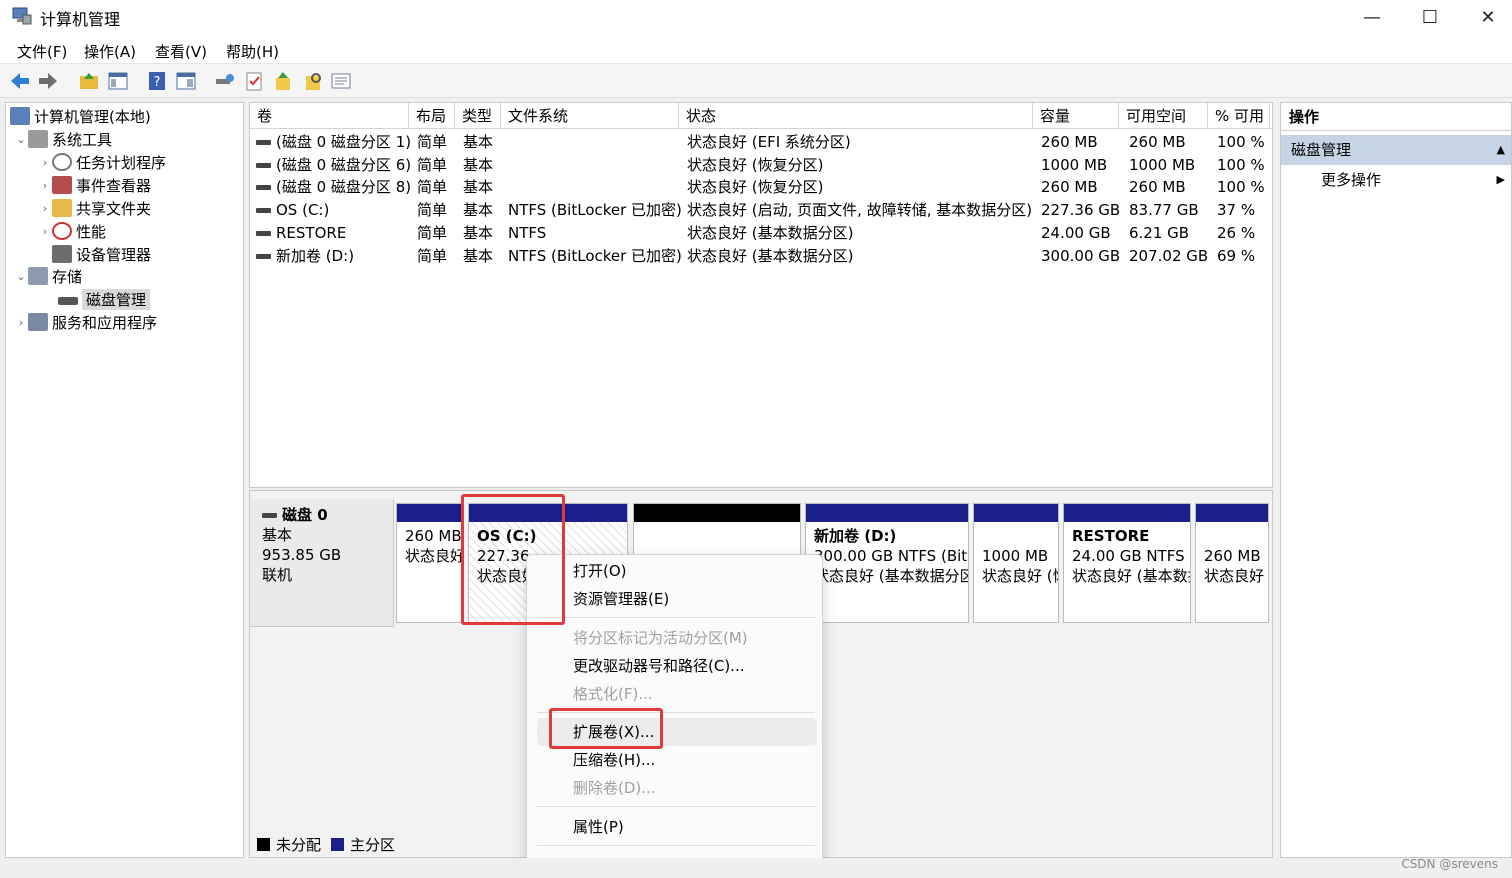 The width and height of the screenshot is (1512, 878). What do you see at coordinates (1076, 116) in the screenshot?
I see `column-header-capacity: 容量` at bounding box center [1076, 116].